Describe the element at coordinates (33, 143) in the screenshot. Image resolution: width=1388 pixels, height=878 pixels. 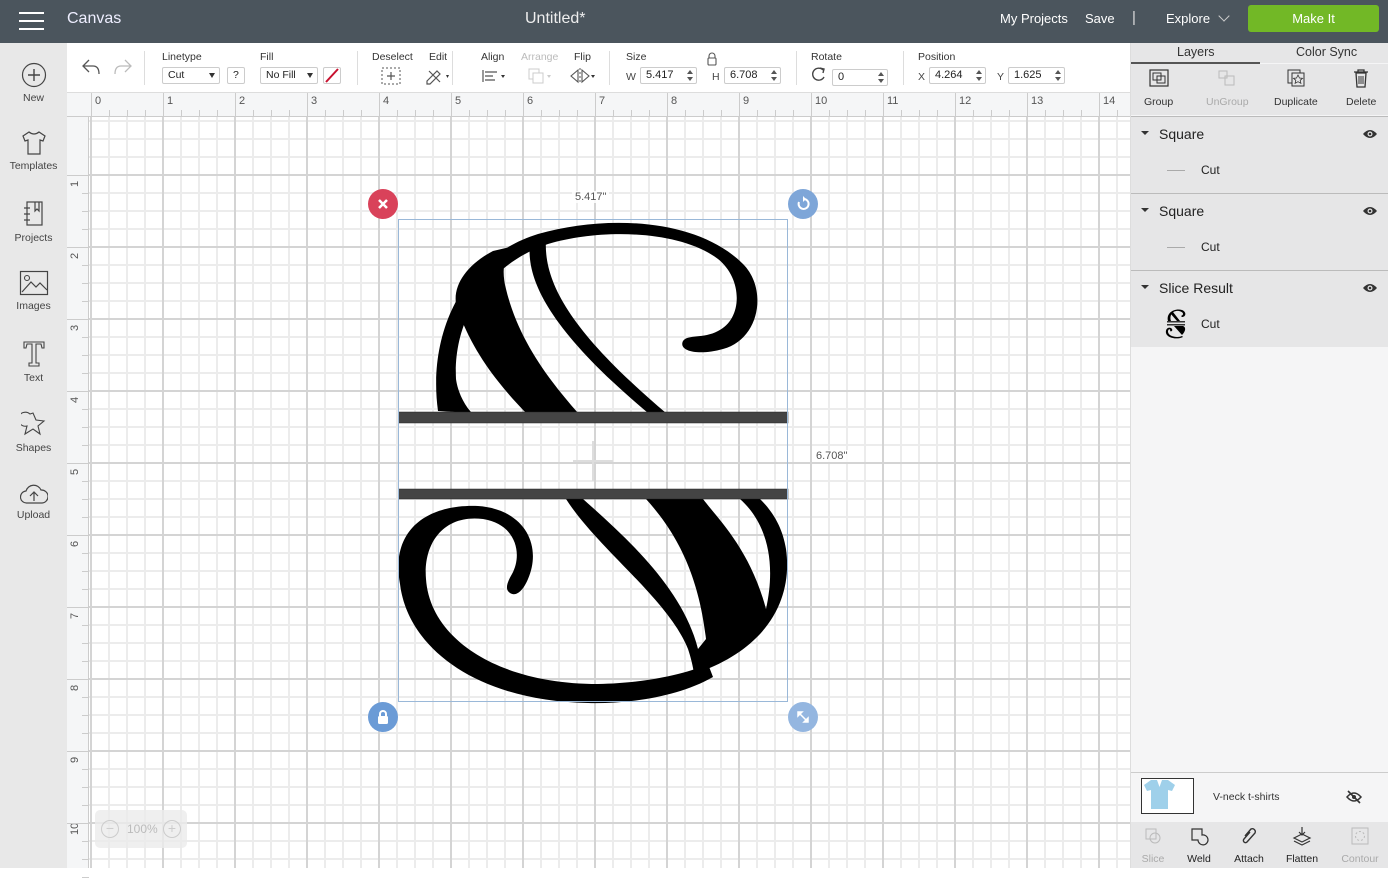
I see `tshirt-icon` at that location.